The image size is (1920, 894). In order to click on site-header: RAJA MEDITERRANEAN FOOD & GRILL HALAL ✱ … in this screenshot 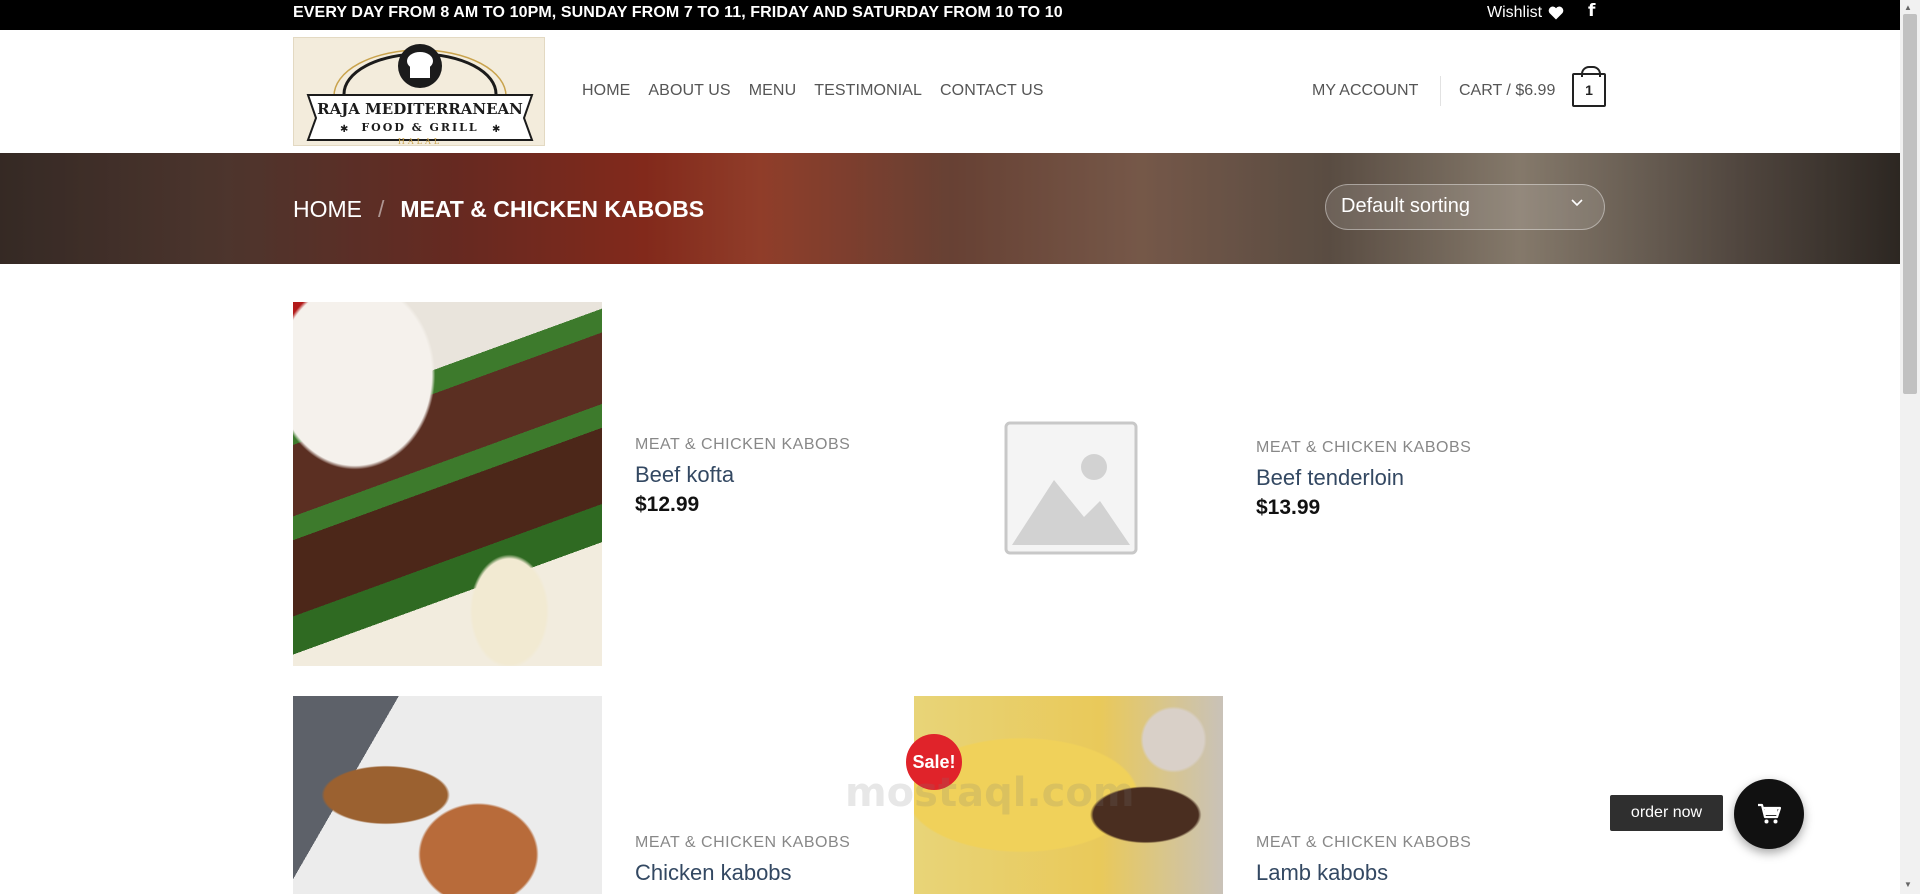, I will do `click(950, 91)`.